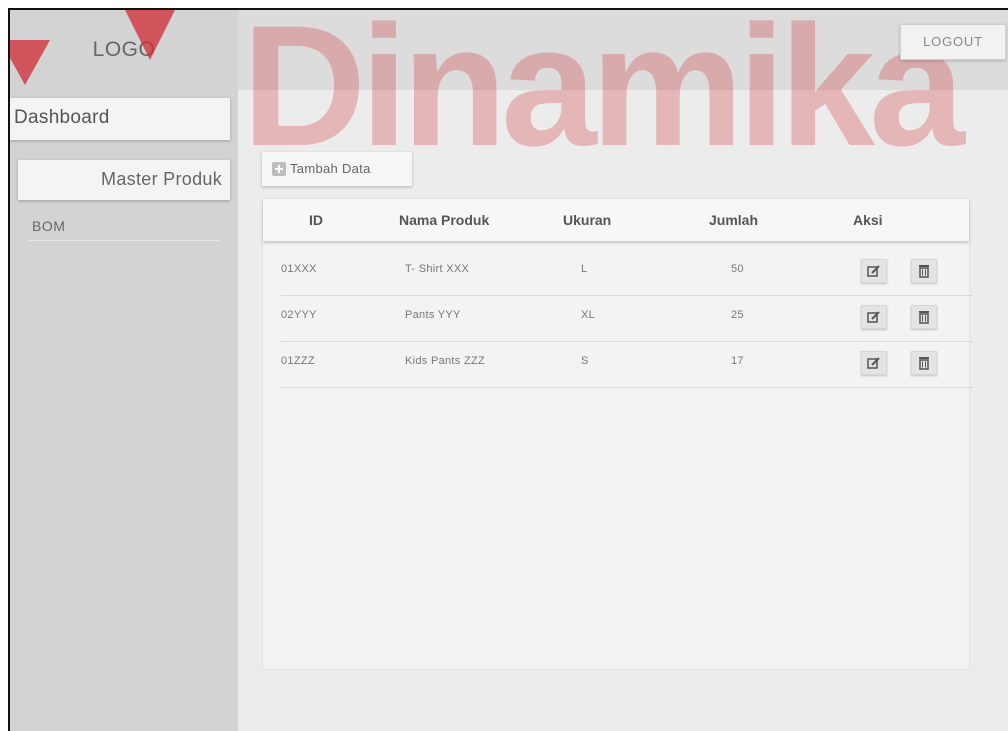 The height and width of the screenshot is (731, 1008). Describe the element at coordinates (585, 361) in the screenshot. I see `cell-size: S` at that location.